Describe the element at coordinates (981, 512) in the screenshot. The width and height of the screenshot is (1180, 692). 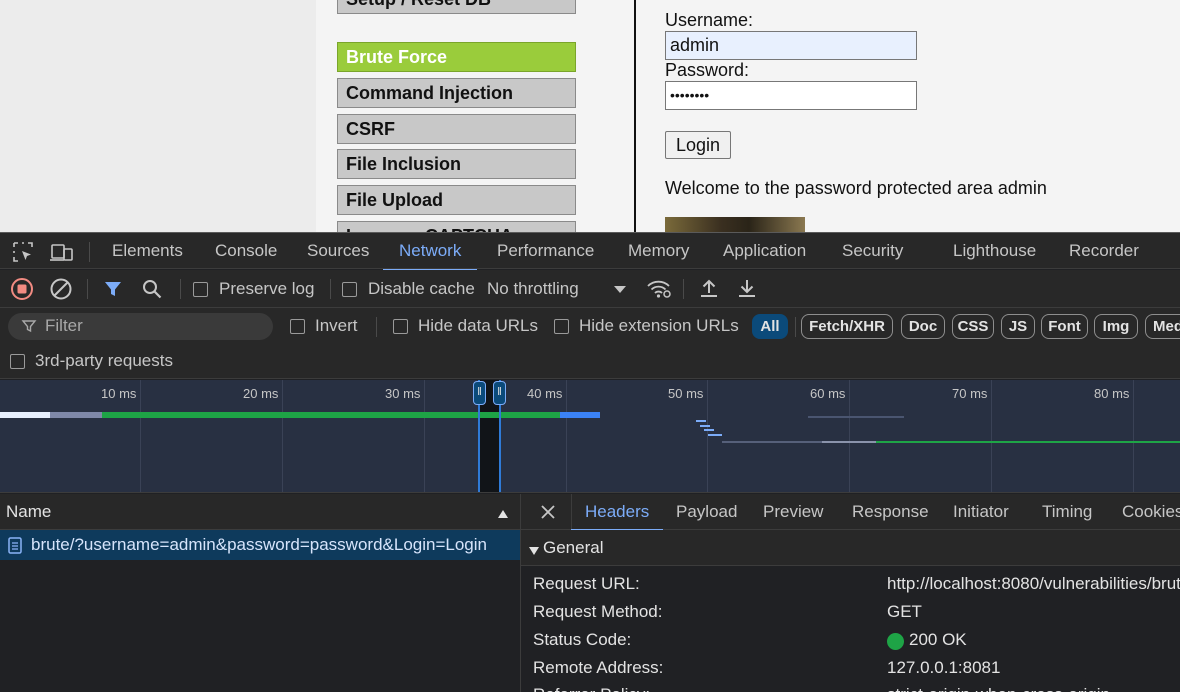
I see `tab-initiator: Initiator` at that location.